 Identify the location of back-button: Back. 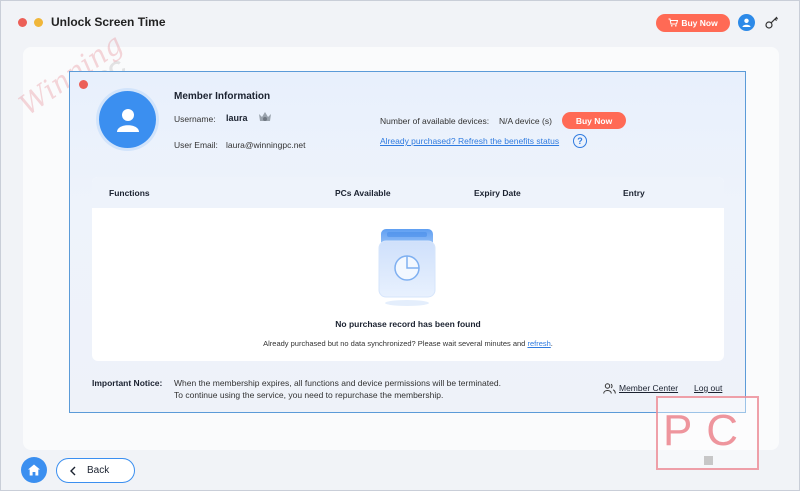
(95, 470).